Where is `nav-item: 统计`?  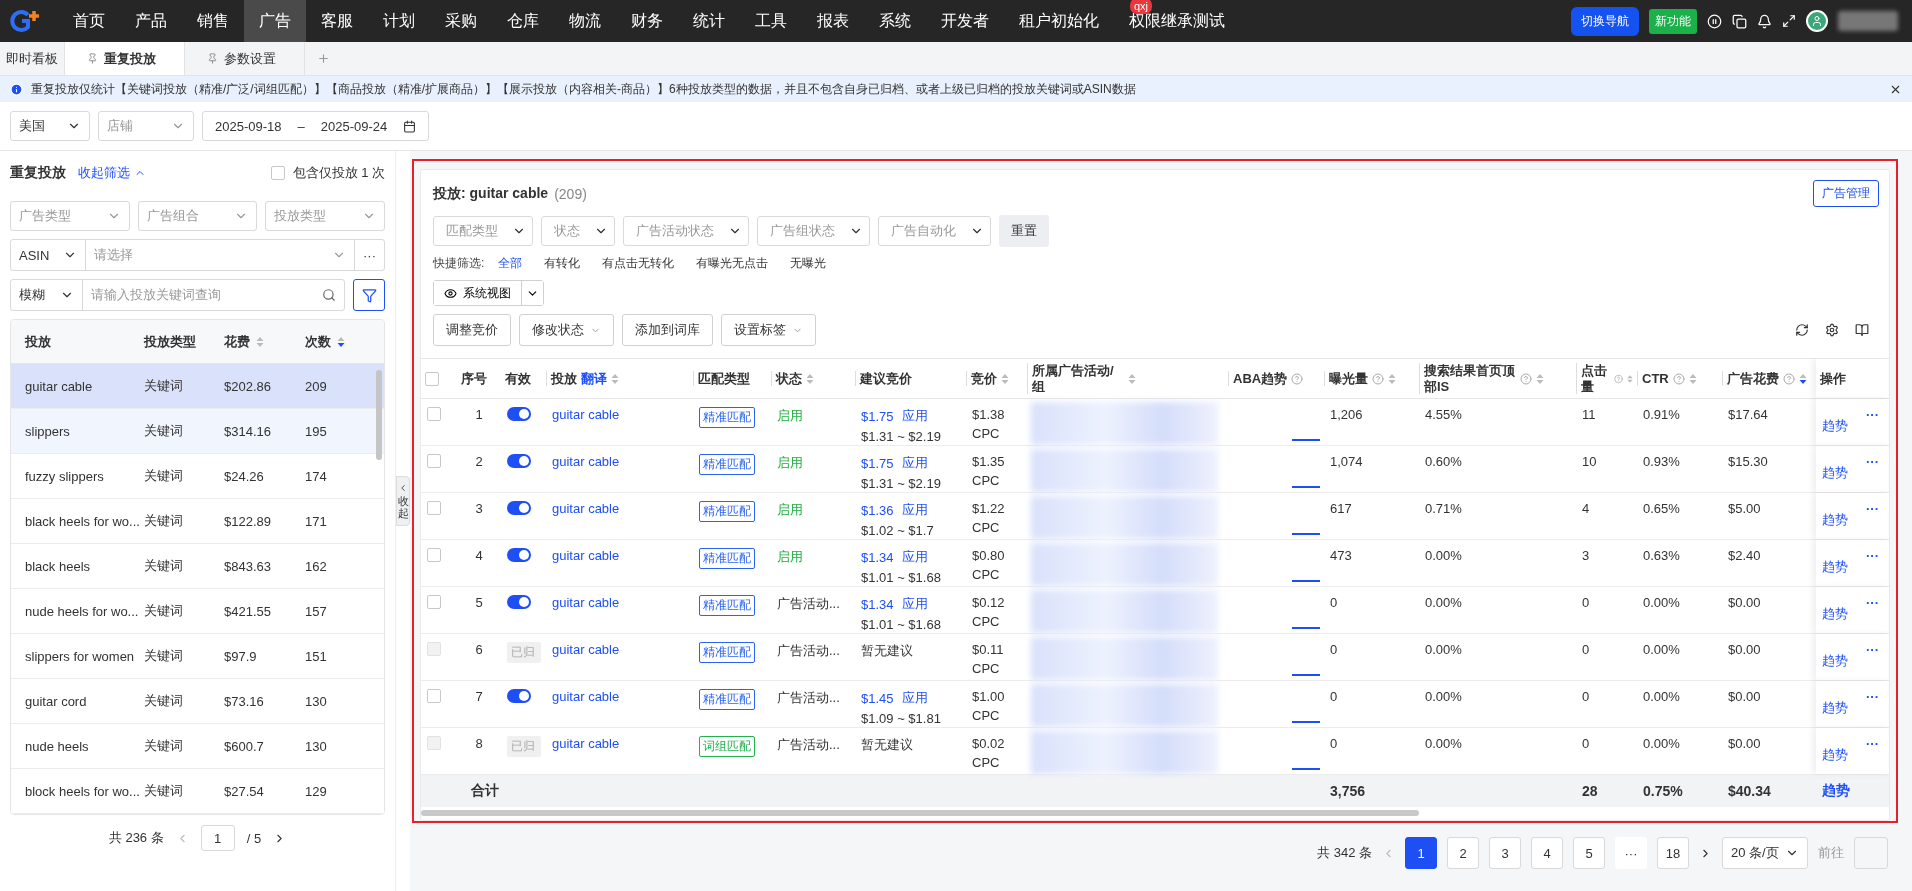 nav-item: 统计 is located at coordinates (709, 21).